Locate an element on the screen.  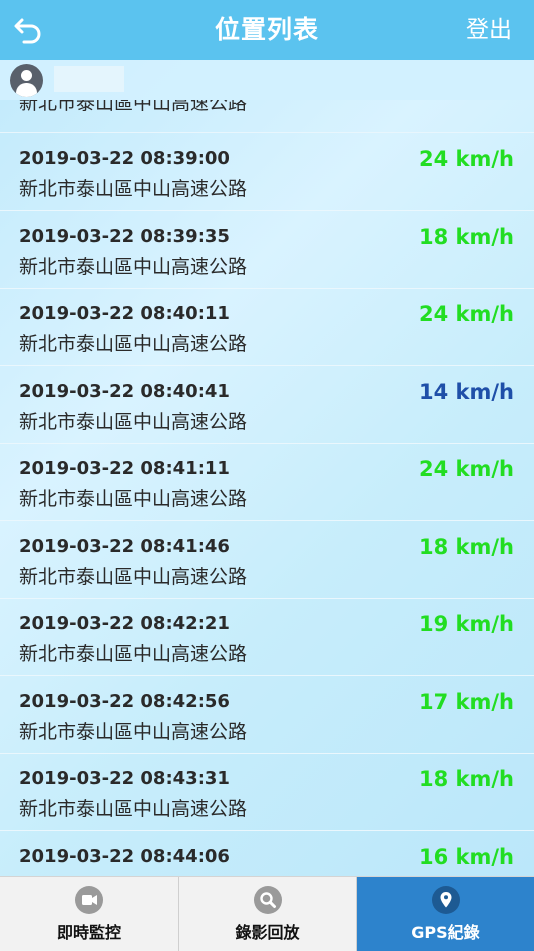
tab-label: 即時監控 is located at coordinates (88, 932).